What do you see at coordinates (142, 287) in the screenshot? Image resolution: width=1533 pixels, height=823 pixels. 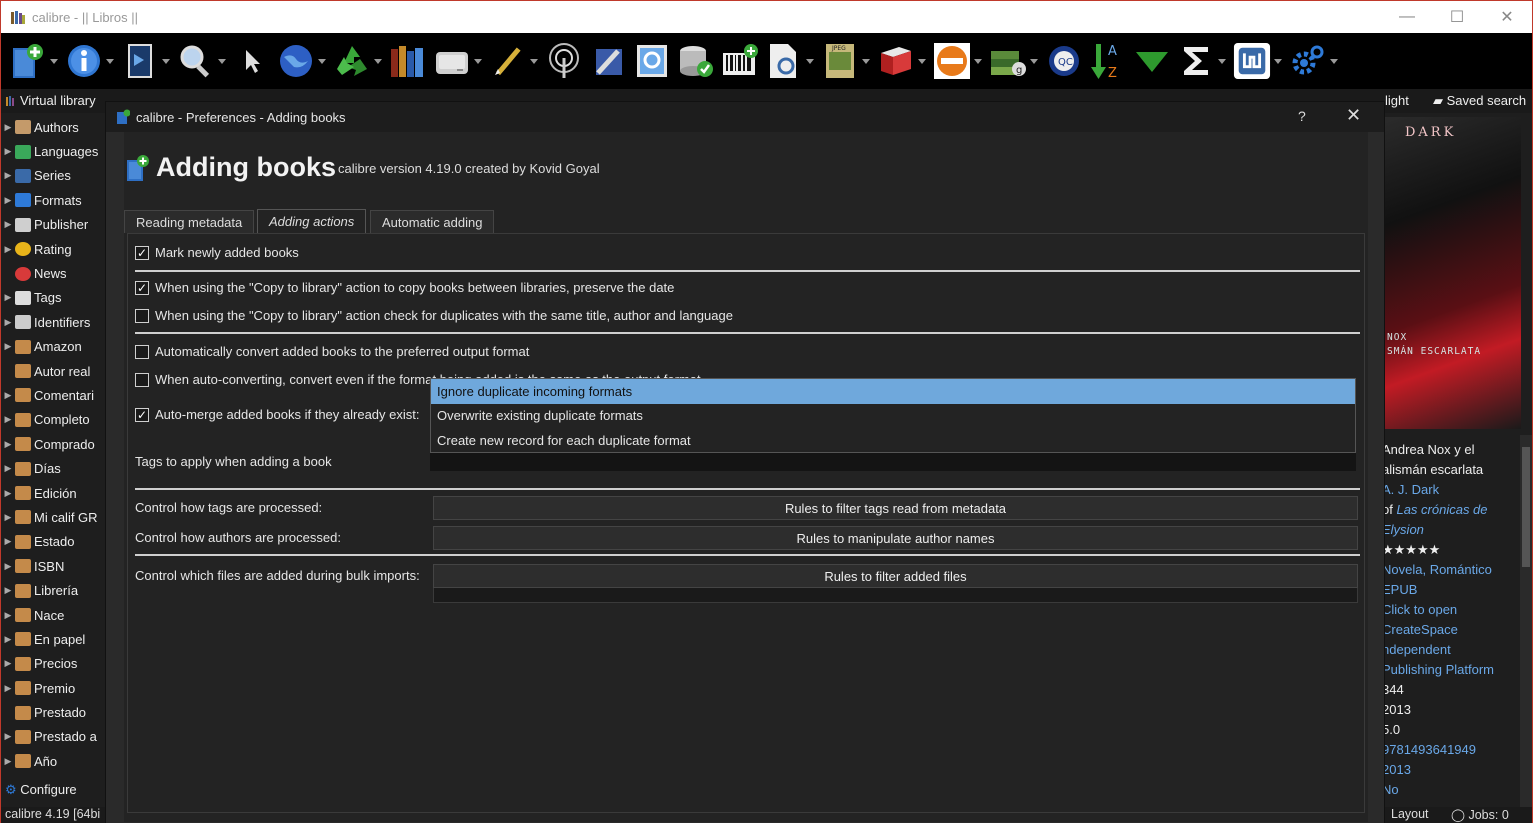 I see `preserve-date-checkbox: ✓` at bounding box center [142, 287].